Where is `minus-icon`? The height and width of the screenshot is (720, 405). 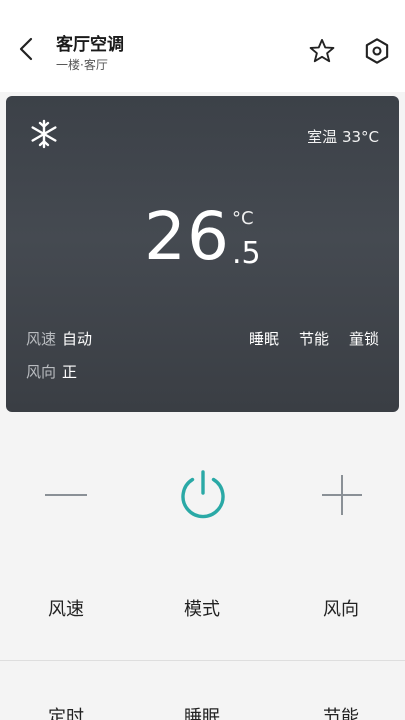 minus-icon is located at coordinates (66, 495).